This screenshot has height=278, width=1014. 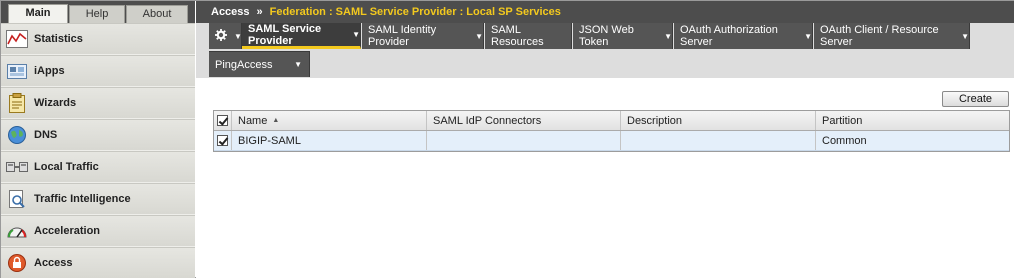 I want to click on tab-label: SAML Identity Provider, so click(x=402, y=36).